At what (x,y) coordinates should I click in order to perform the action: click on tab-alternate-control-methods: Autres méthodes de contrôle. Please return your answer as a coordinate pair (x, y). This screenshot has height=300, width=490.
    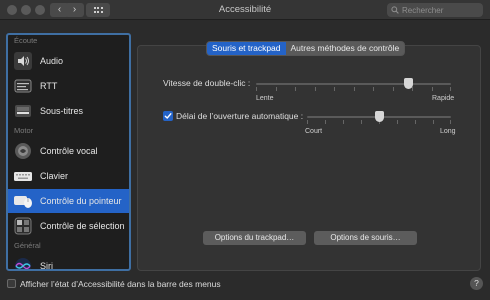
    Looking at the image, I should click on (345, 48).